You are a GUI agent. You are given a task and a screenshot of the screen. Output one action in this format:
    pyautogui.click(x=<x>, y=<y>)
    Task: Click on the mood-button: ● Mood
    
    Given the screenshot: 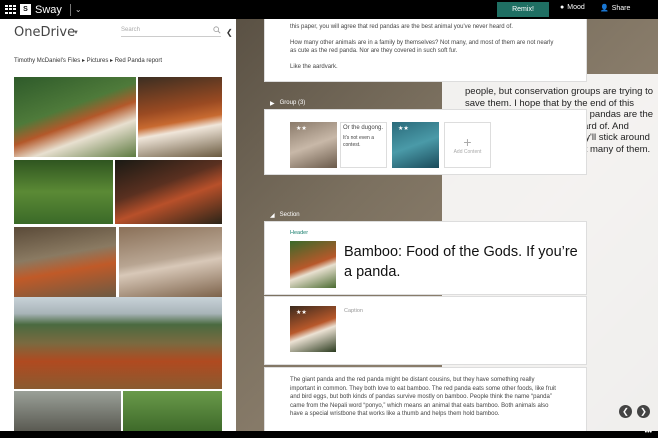 What is the action you would take?
    pyautogui.click(x=572, y=7)
    